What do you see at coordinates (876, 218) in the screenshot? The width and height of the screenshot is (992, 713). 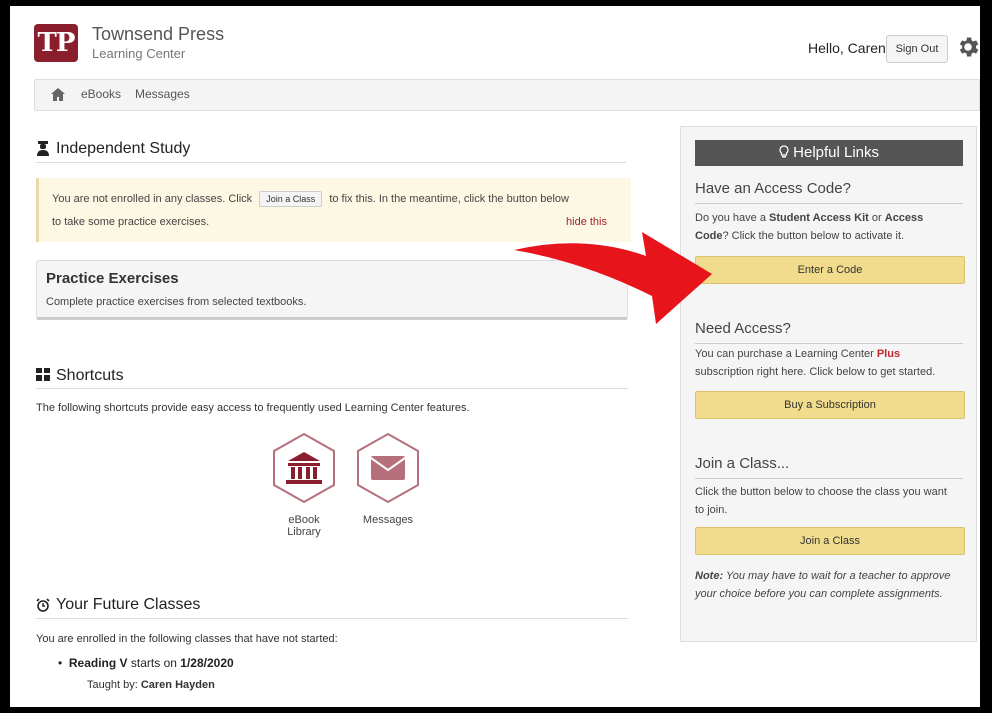 I see `text: or` at bounding box center [876, 218].